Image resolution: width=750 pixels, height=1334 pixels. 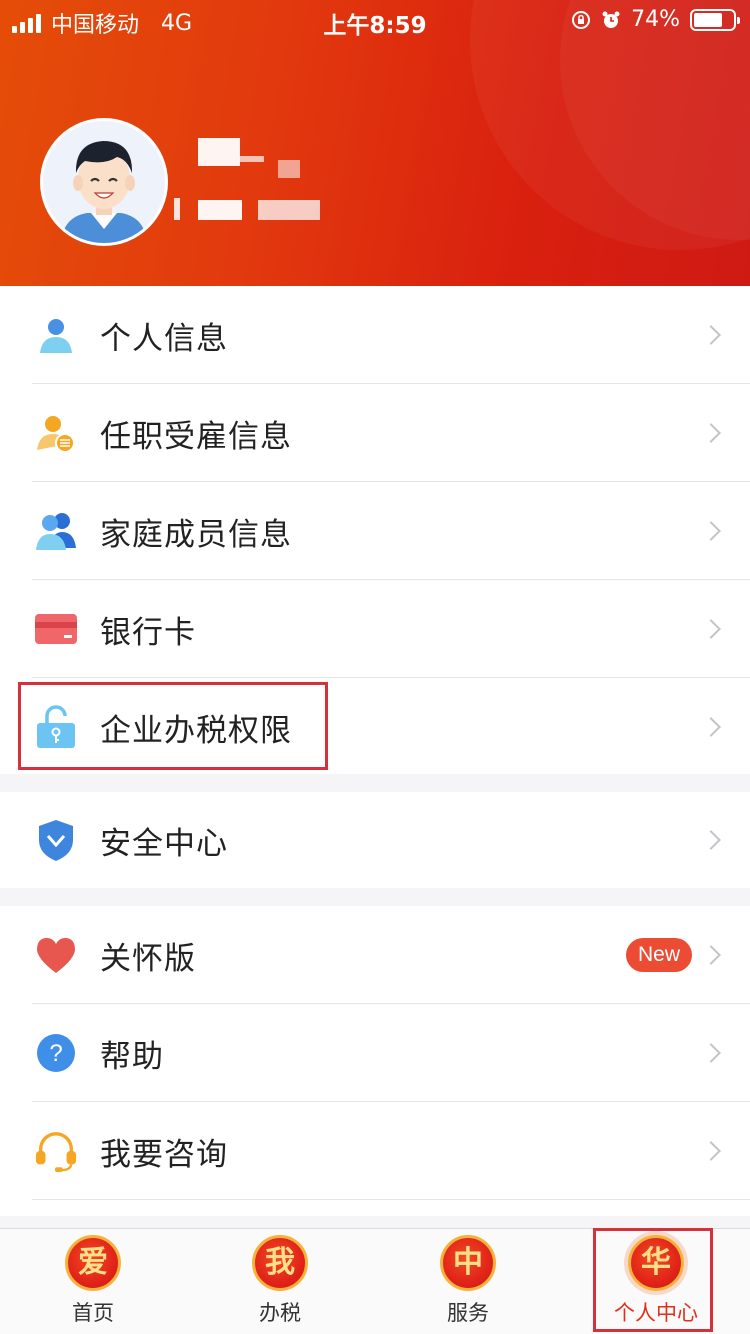 What do you see at coordinates (581, 19) in the screenshot?
I see `rotation-lock-icon` at bounding box center [581, 19].